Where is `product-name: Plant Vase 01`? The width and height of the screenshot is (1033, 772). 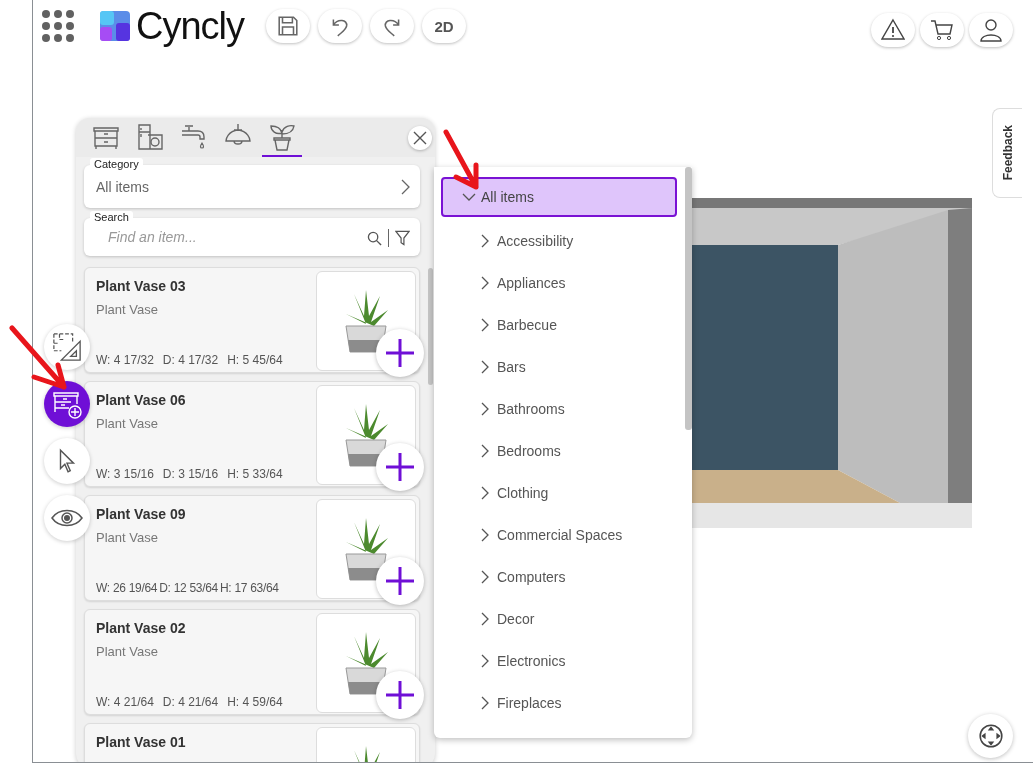
product-name: Plant Vase 01 is located at coordinates (141, 742).